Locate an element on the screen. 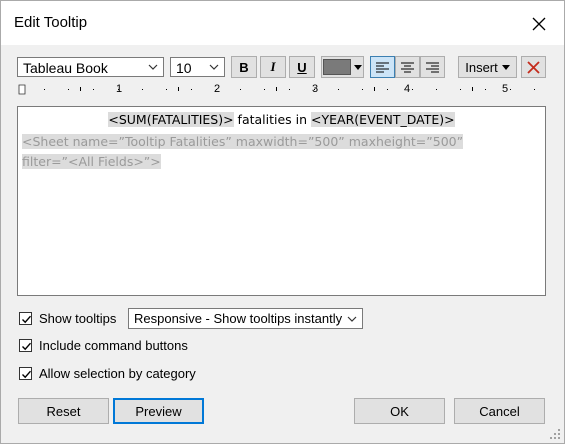 The width and height of the screenshot is (565, 444). font-size-value: 10 is located at coordinates (184, 68).